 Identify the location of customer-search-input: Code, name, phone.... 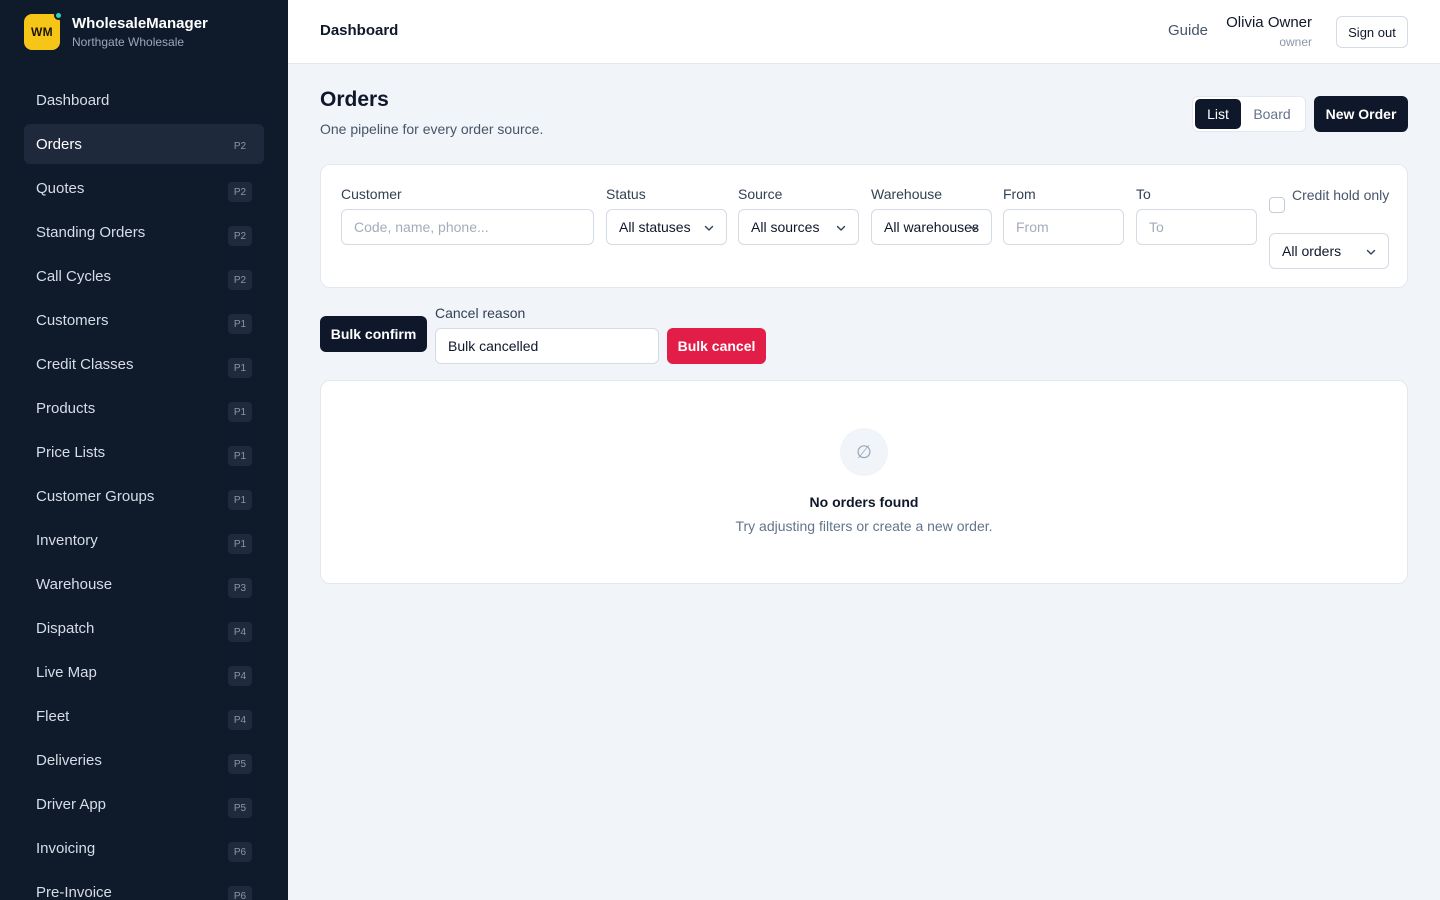
(467, 227).